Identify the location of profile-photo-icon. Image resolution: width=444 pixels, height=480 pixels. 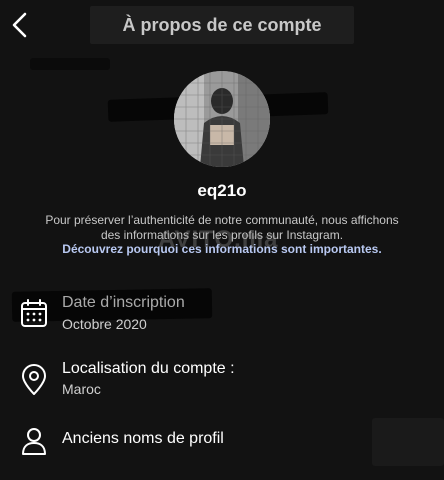
(222, 119).